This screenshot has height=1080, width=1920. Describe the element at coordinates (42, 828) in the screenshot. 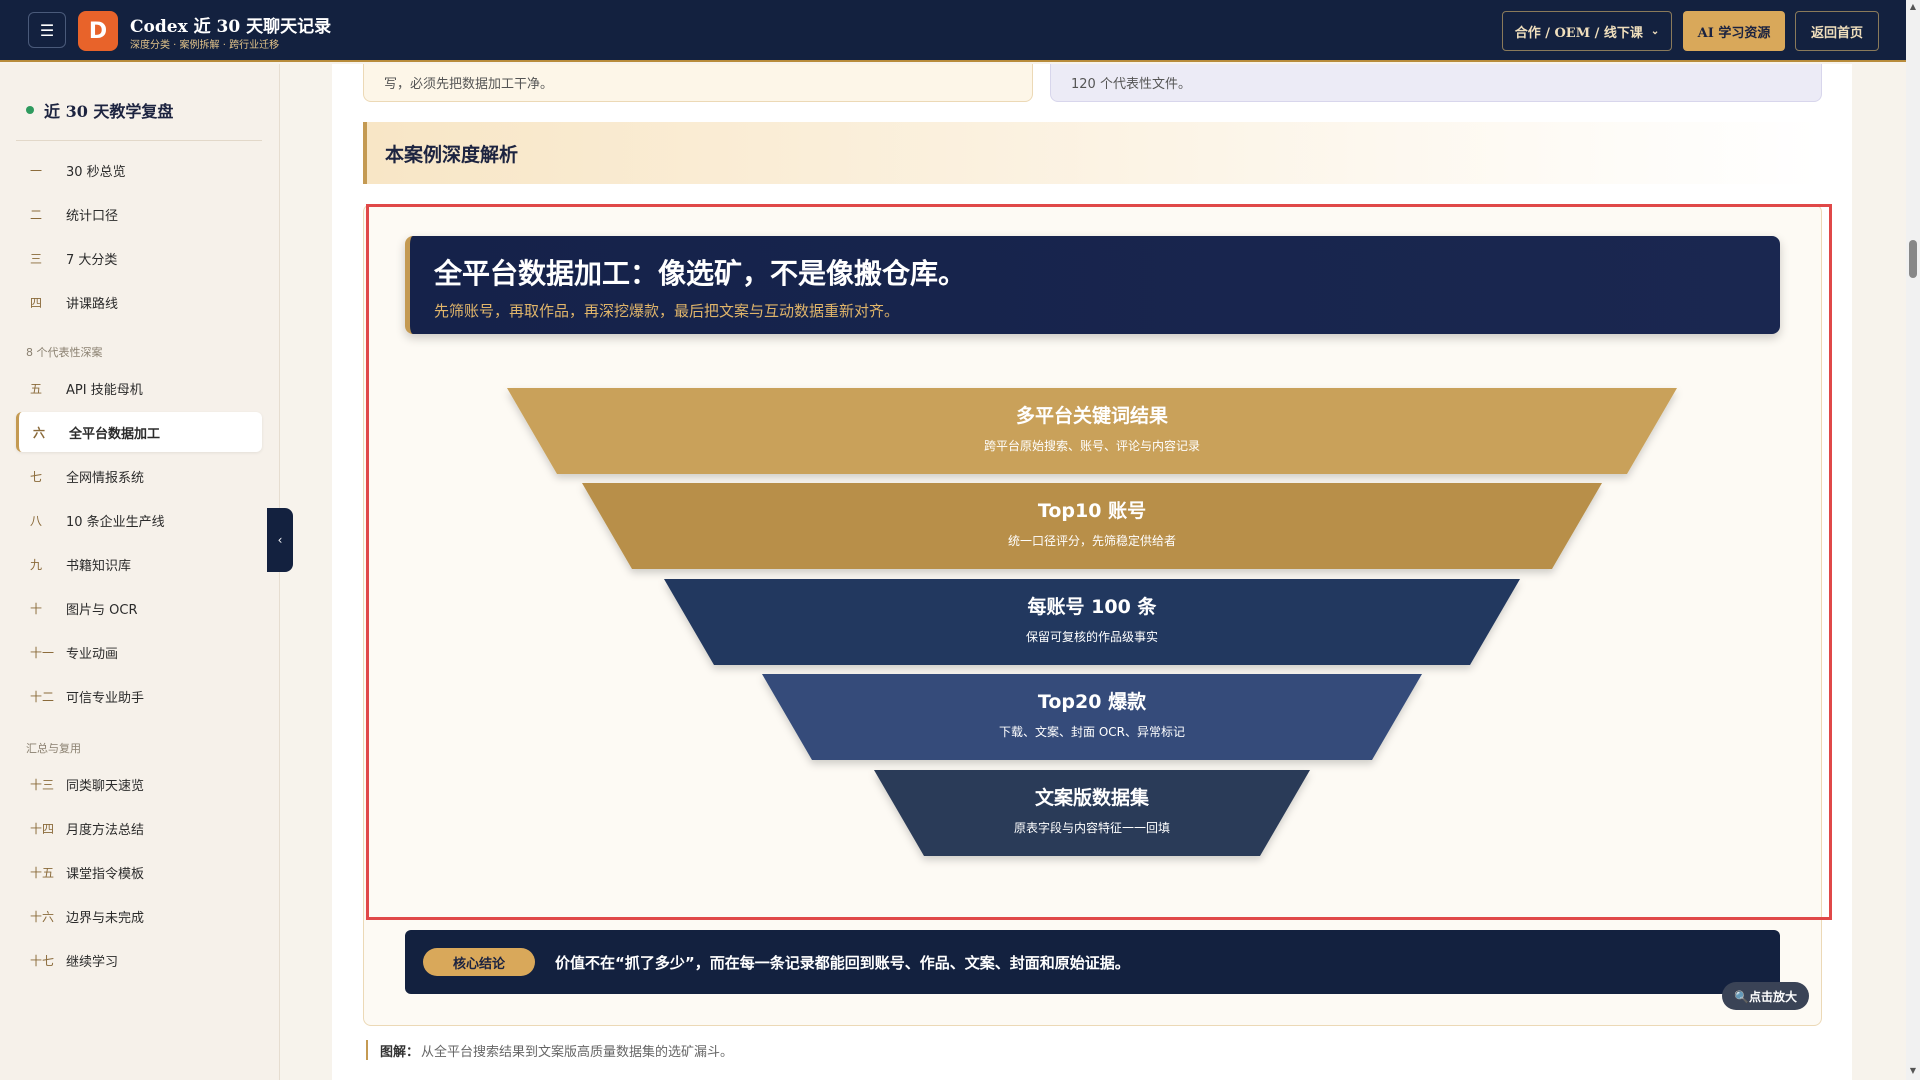

I see `sidebar-item-num: 十四` at that location.